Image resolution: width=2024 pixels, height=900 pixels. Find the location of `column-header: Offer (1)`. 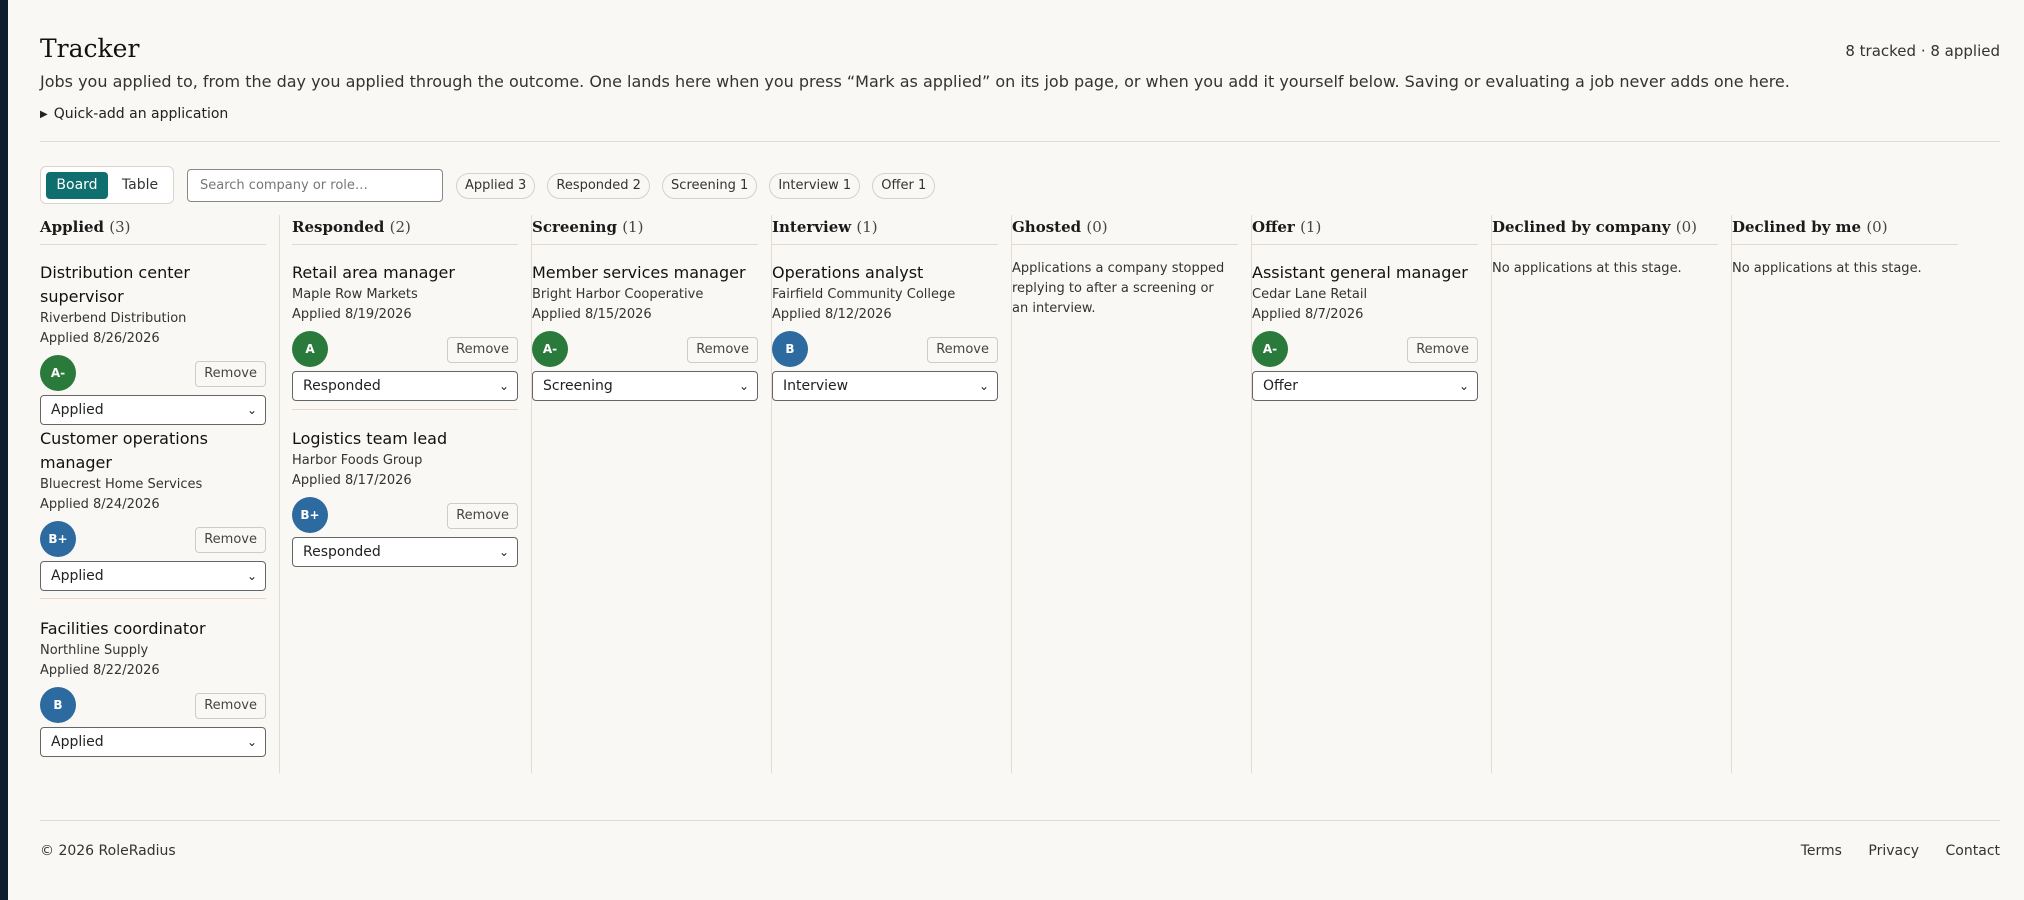

column-header: Offer (1) is located at coordinates (1365, 231).